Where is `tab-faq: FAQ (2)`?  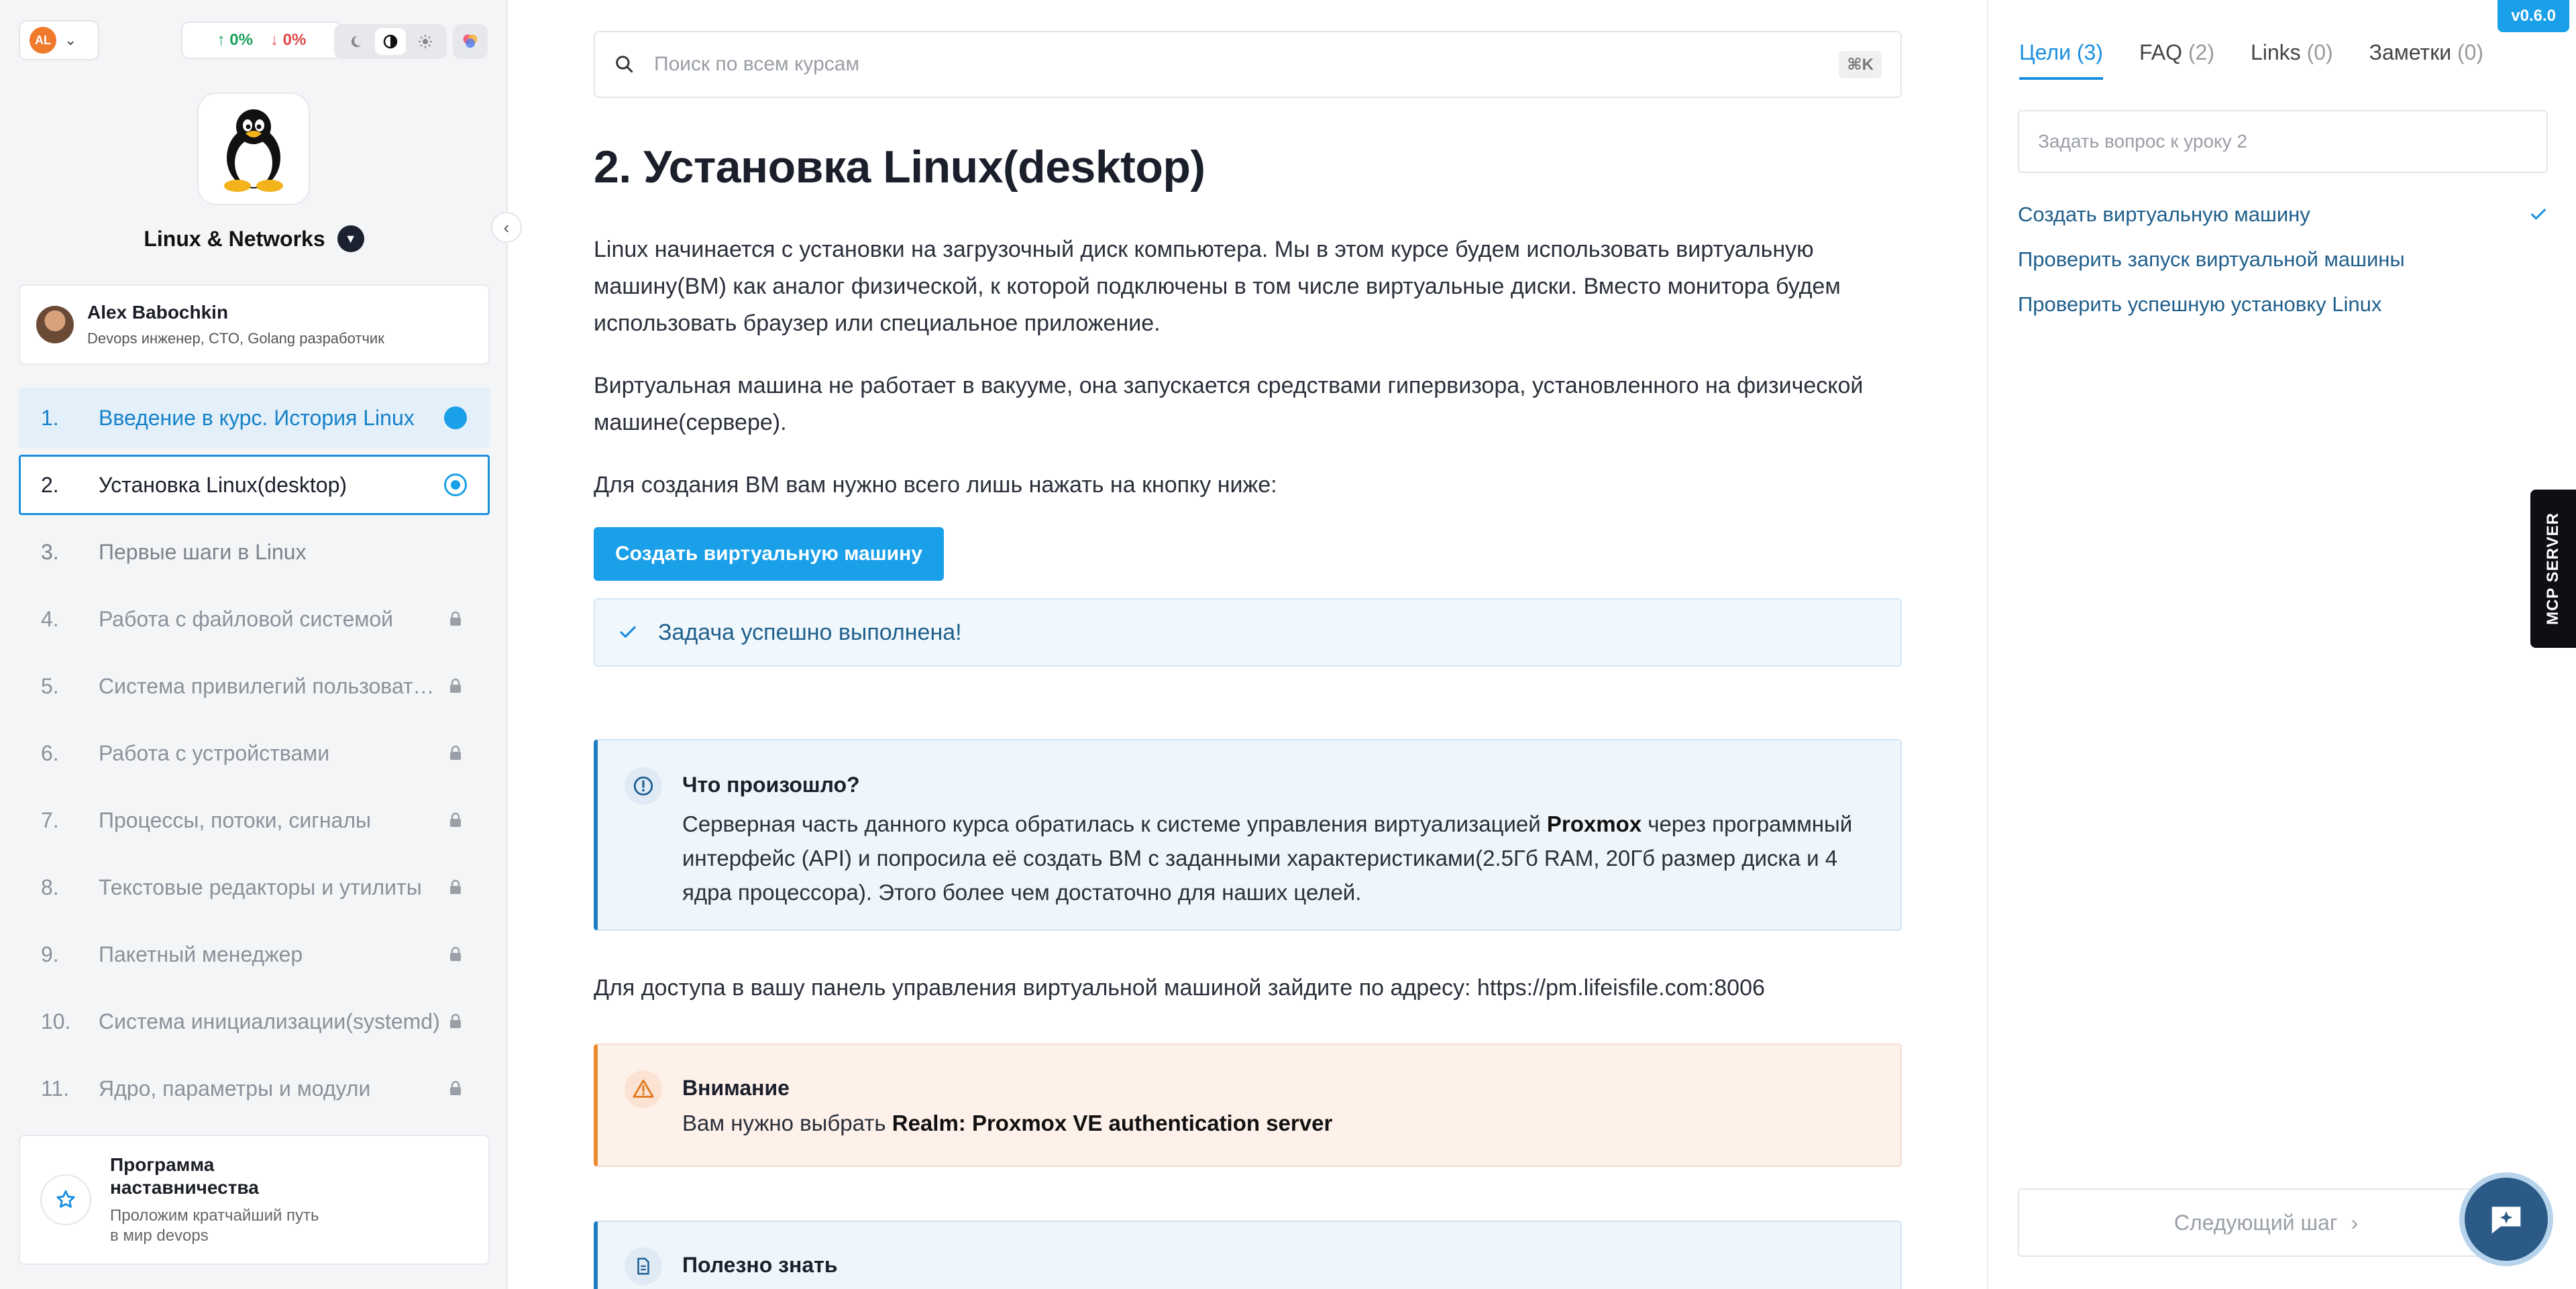
tab-faq: FAQ (2) is located at coordinates (2176, 60).